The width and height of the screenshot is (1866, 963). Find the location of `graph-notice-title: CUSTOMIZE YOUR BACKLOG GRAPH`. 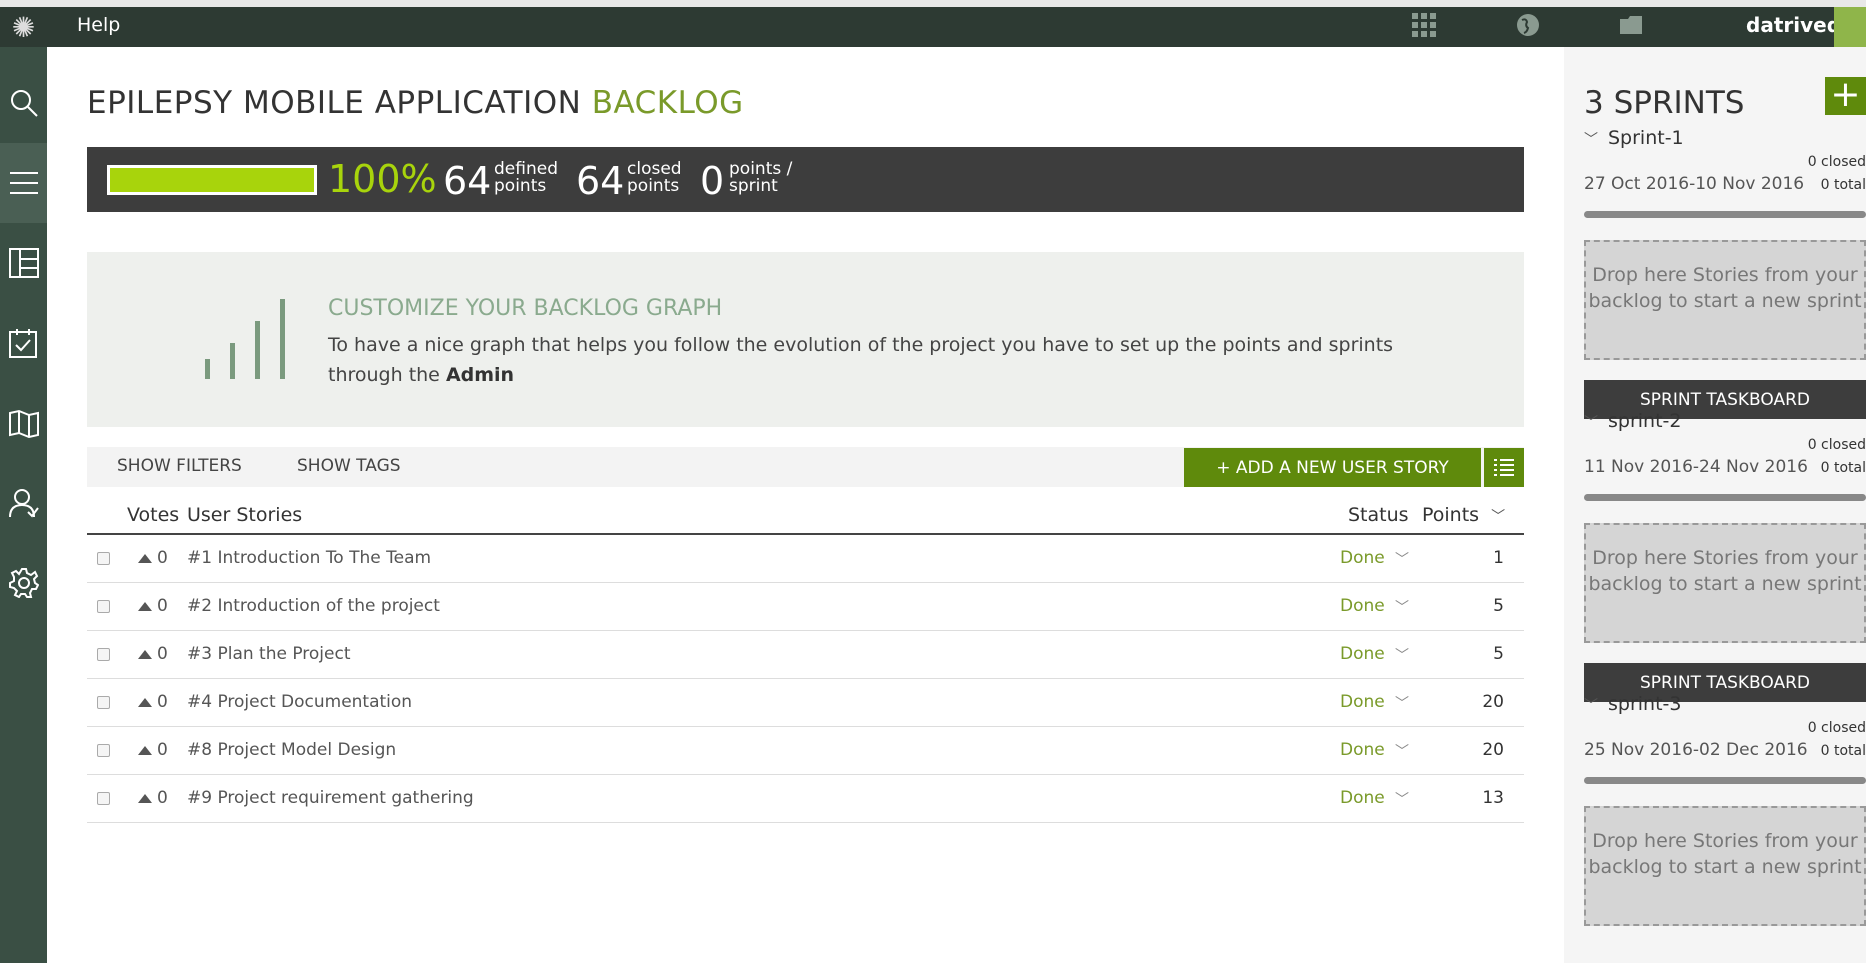

graph-notice-title: CUSTOMIZE YOUR BACKLOG GRAPH is located at coordinates (525, 308).